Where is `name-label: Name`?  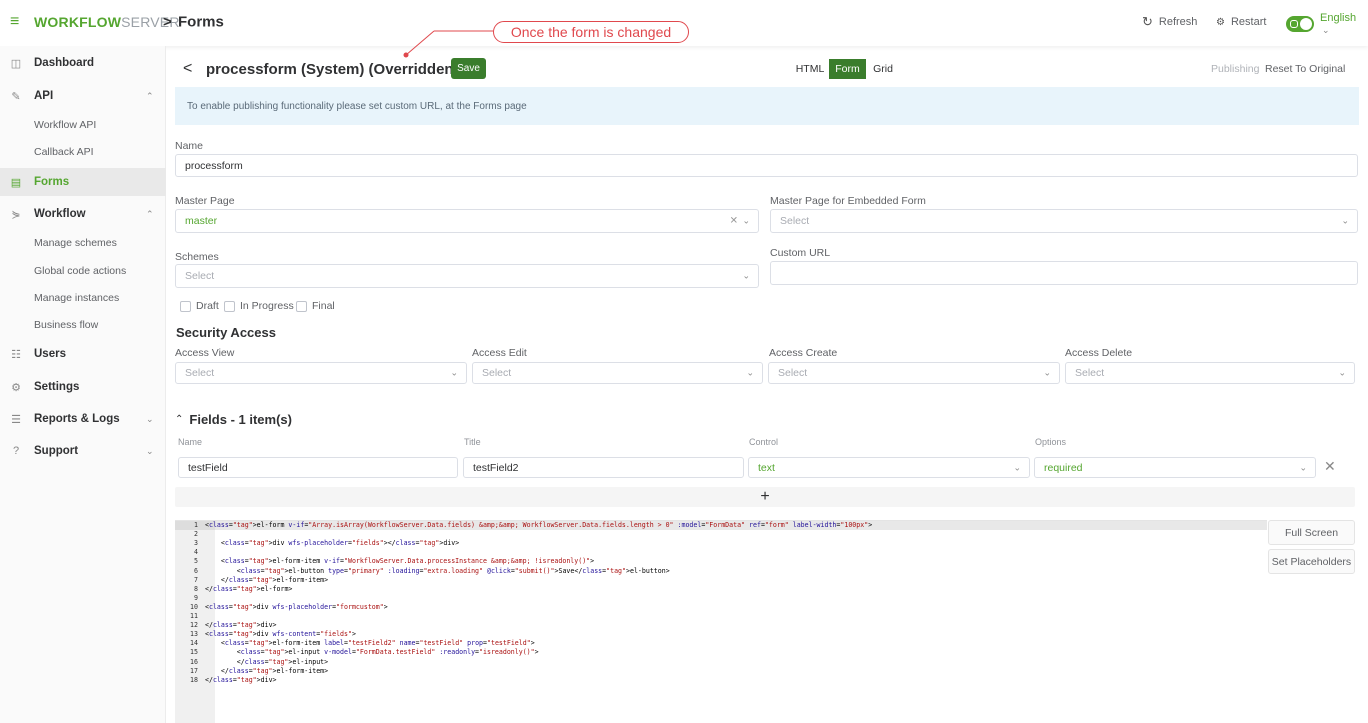 name-label: Name is located at coordinates (189, 146).